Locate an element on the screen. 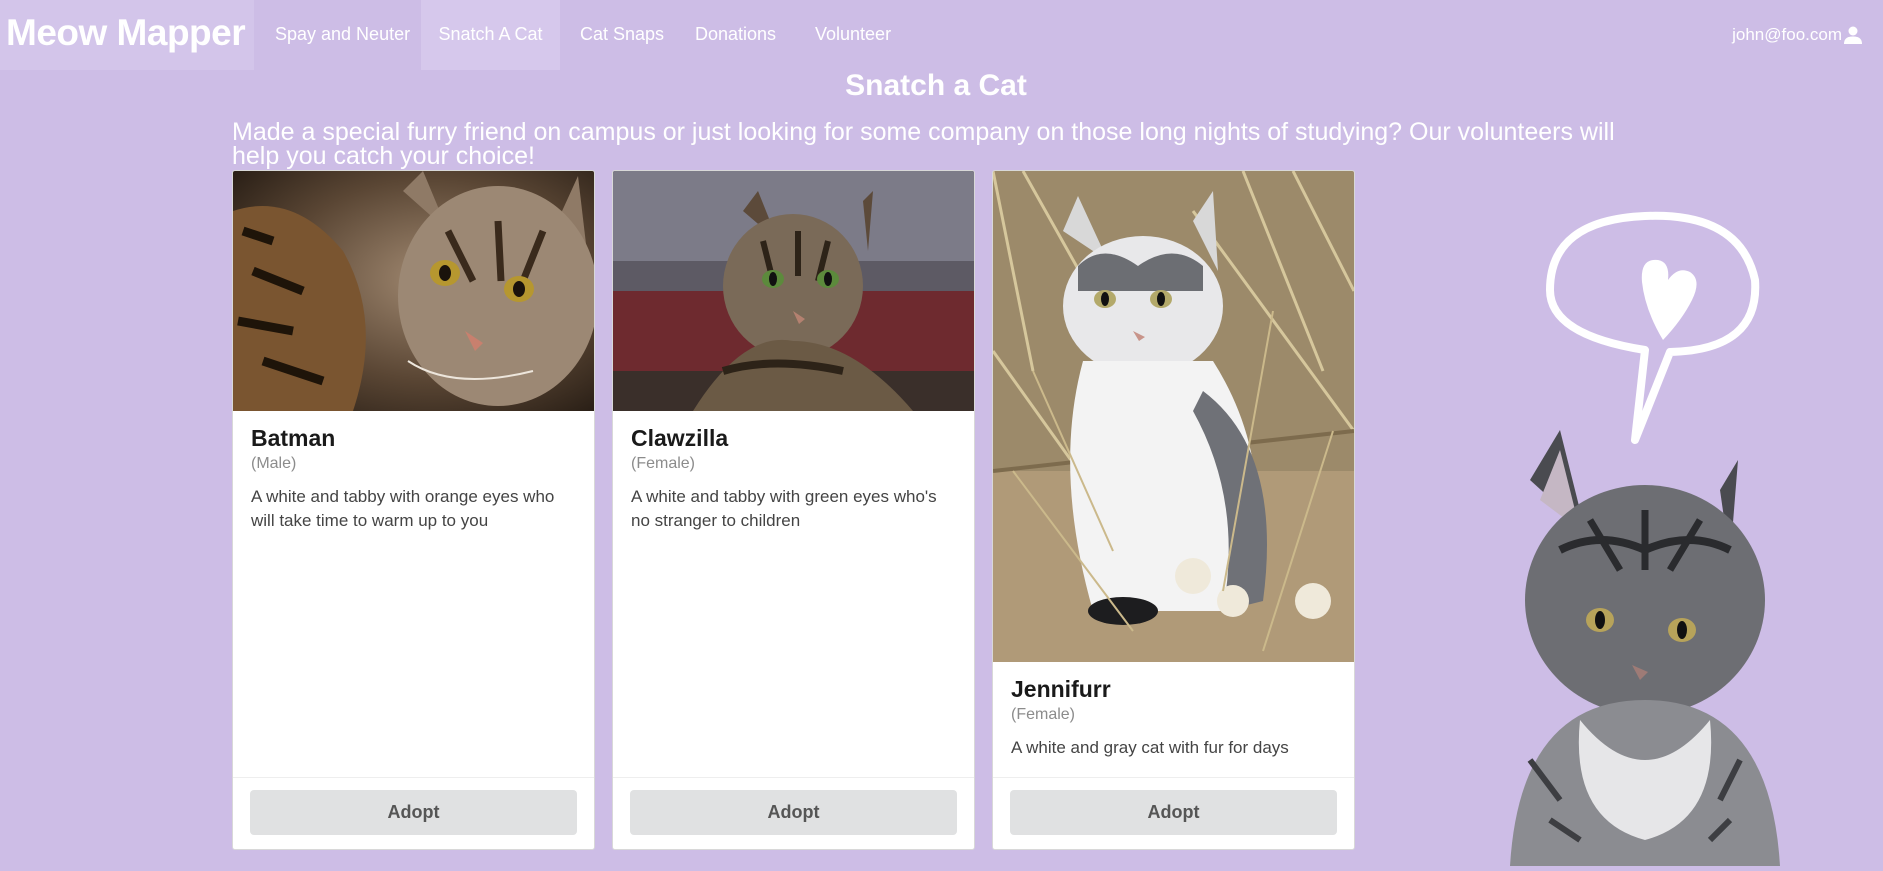 The height and width of the screenshot is (871, 1883). user-account-link: john@foo.com is located at coordinates (1797, 35).